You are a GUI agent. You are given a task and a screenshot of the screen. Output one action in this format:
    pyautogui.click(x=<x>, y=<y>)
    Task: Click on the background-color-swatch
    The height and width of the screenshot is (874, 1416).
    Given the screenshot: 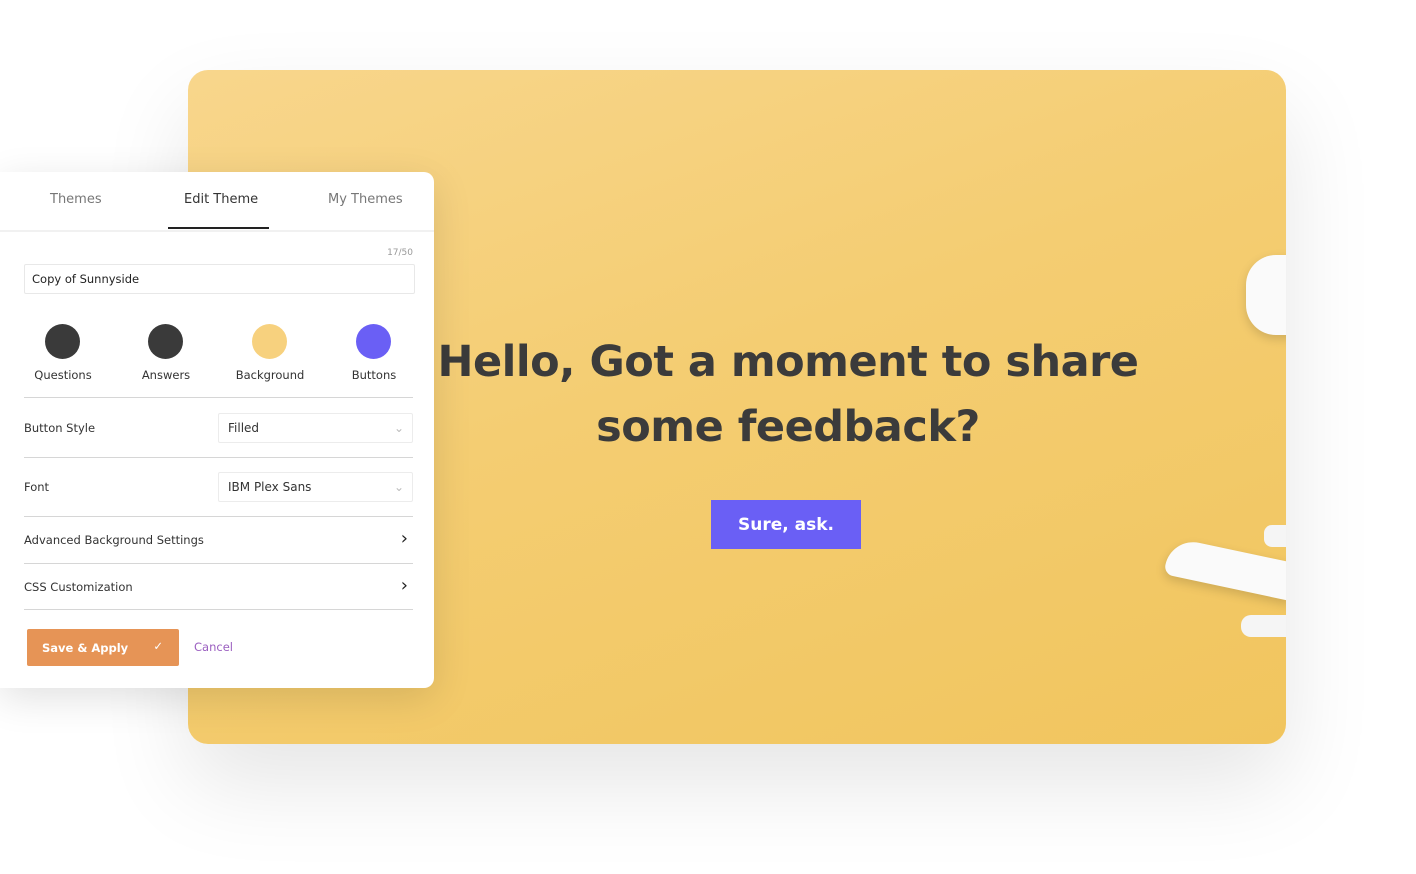 What is the action you would take?
    pyautogui.click(x=269, y=341)
    